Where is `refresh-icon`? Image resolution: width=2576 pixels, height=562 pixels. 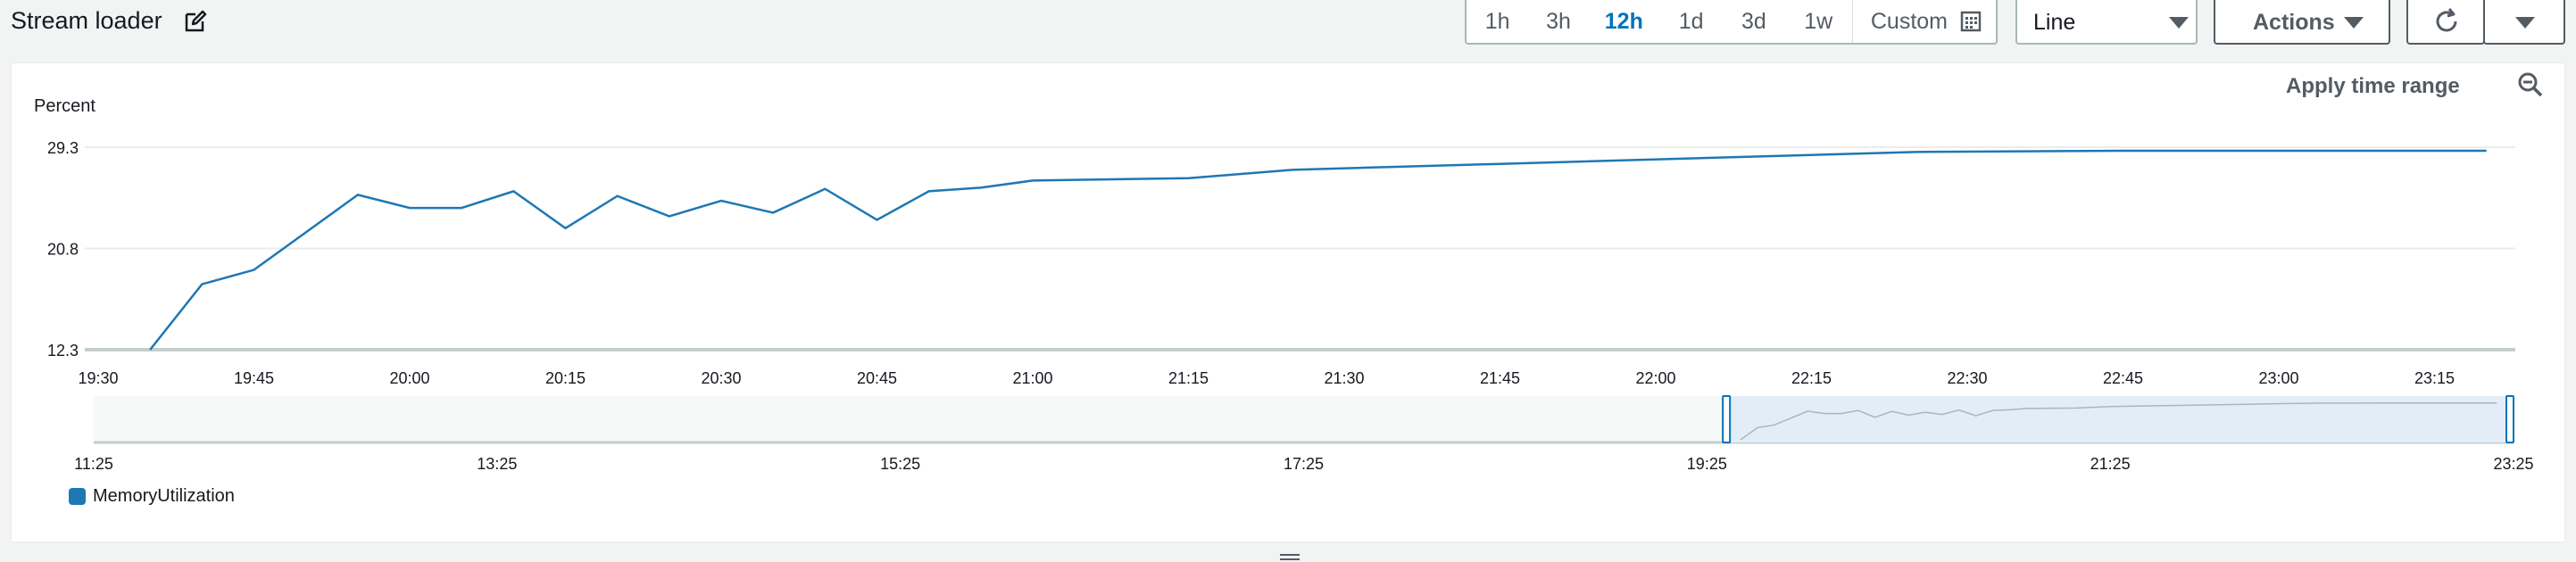
refresh-icon is located at coordinates (2447, 20).